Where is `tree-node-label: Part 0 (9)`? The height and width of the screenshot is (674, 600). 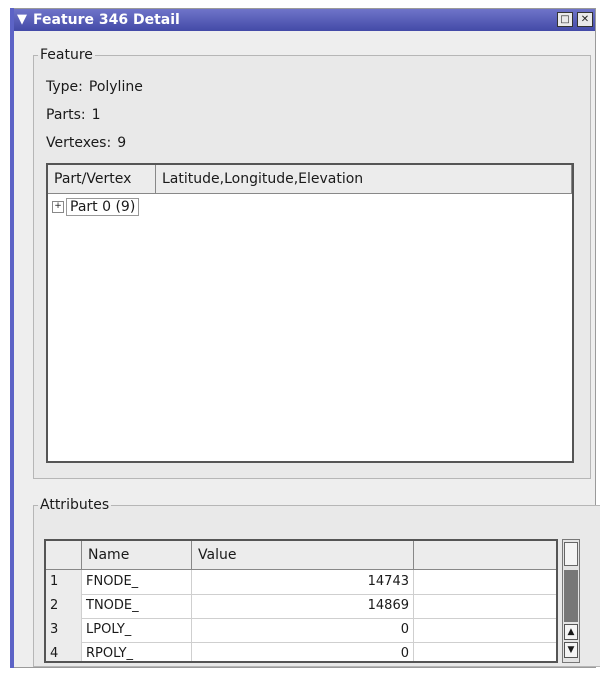
tree-node-label: Part 0 (9) is located at coordinates (103, 207).